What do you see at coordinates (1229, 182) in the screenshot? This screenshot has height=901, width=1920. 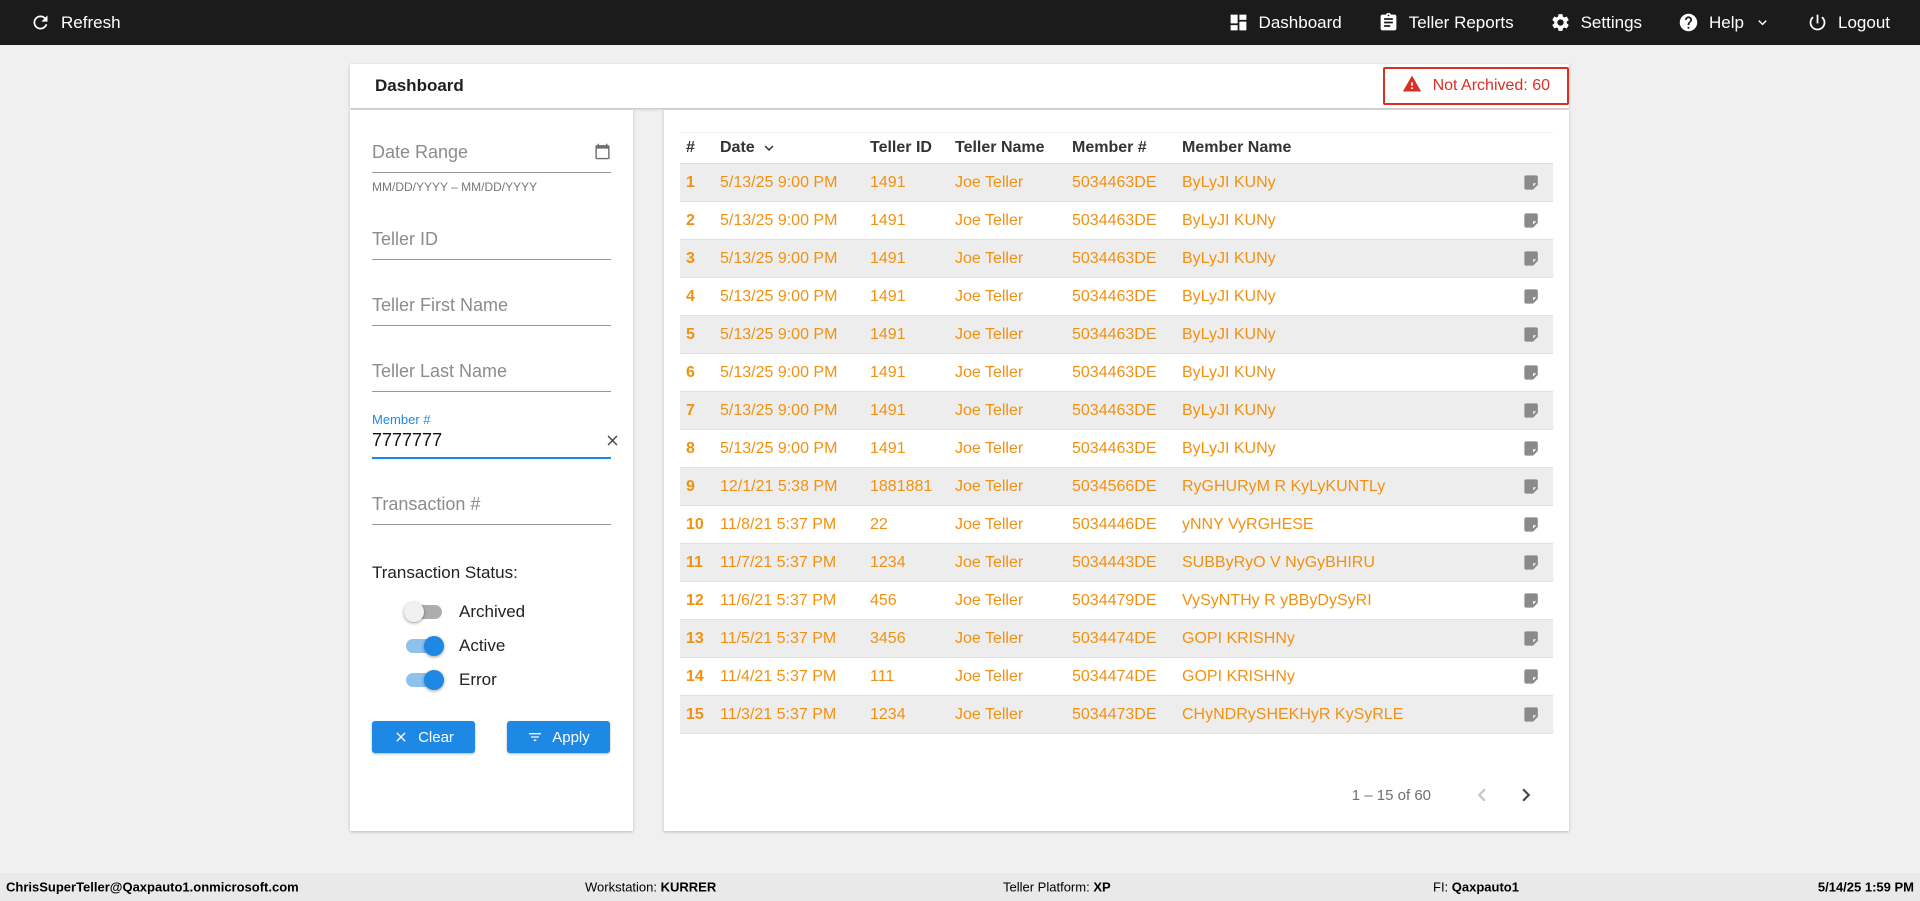 I see `cell-member-name: ByLyJI KUNy` at bounding box center [1229, 182].